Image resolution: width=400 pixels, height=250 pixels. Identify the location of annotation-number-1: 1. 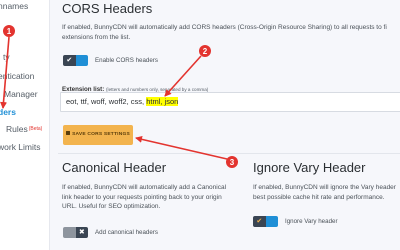
(9, 31).